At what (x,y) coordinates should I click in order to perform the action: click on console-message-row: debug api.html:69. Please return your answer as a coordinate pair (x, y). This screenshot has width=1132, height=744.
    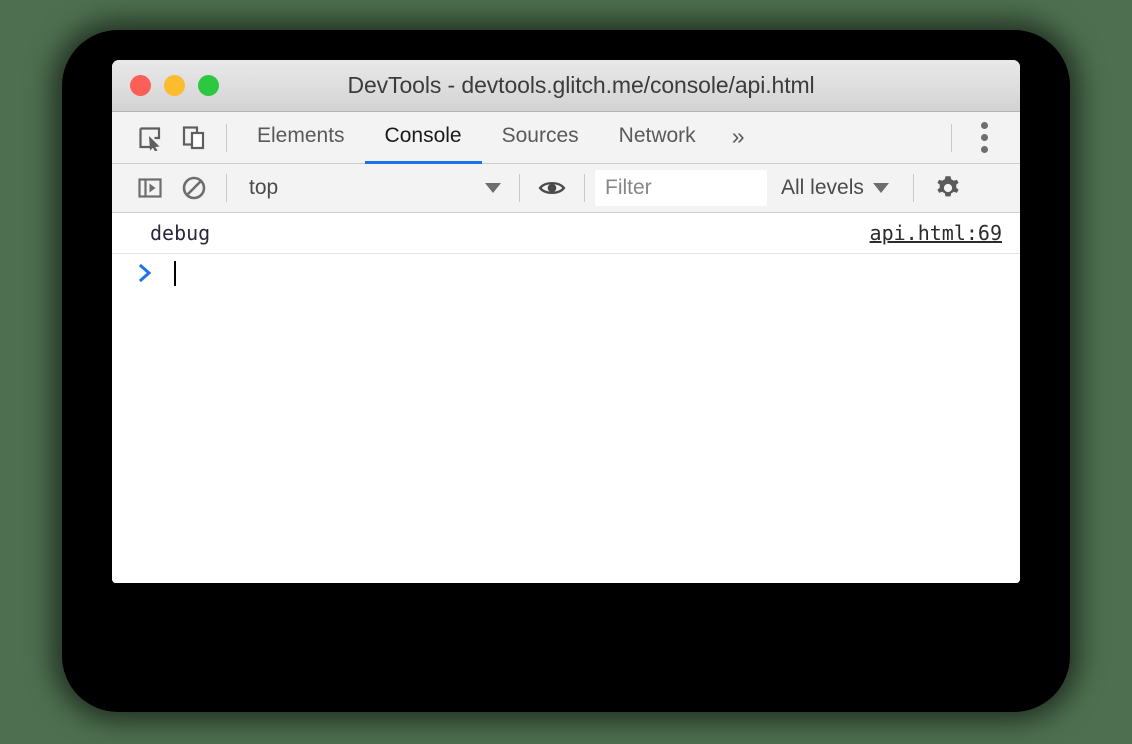
    Looking at the image, I should click on (566, 233).